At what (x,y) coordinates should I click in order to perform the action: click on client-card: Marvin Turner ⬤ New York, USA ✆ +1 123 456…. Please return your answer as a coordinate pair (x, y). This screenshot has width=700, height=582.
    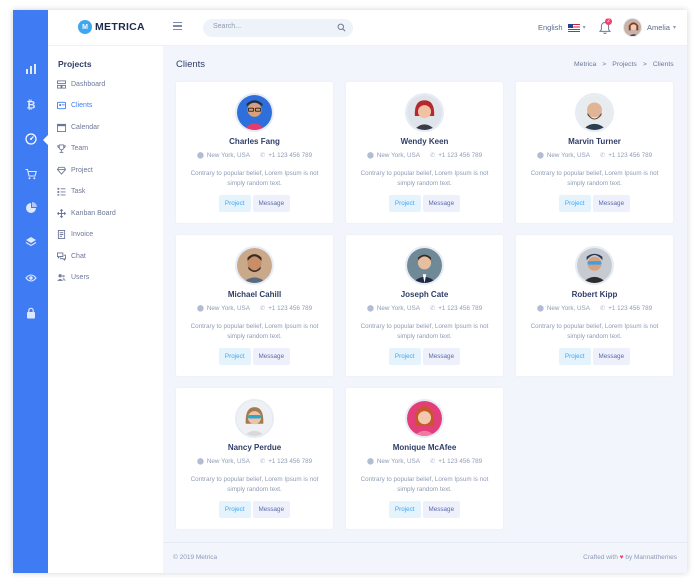
    Looking at the image, I should click on (594, 152).